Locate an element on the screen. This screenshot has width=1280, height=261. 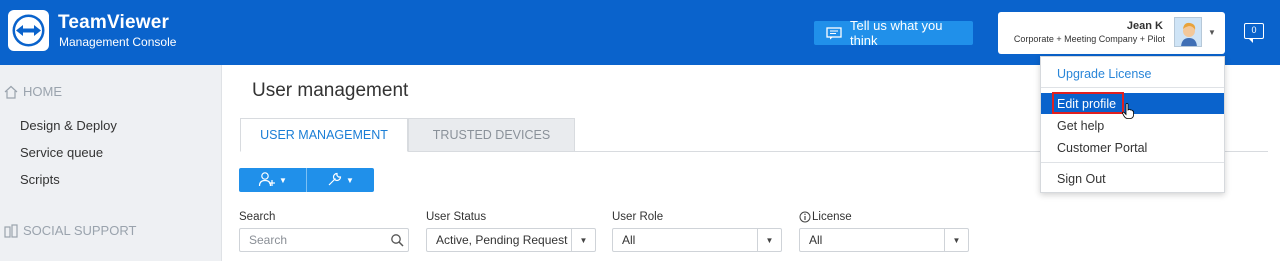
search-label: Search is located at coordinates (257, 217).